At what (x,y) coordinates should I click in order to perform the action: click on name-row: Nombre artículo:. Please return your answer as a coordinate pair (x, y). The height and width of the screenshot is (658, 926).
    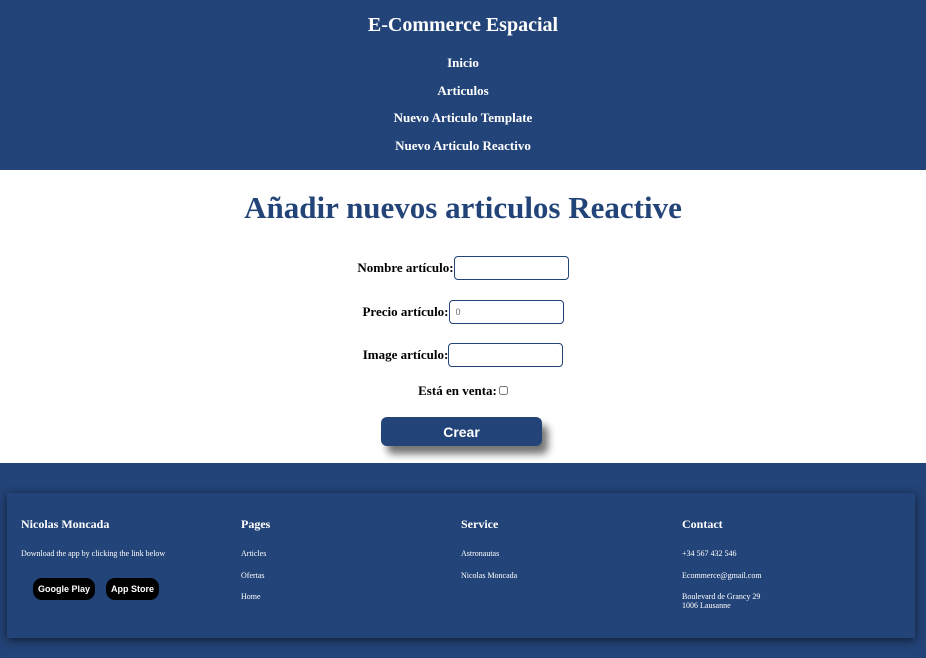
    Looking at the image, I should click on (463, 268).